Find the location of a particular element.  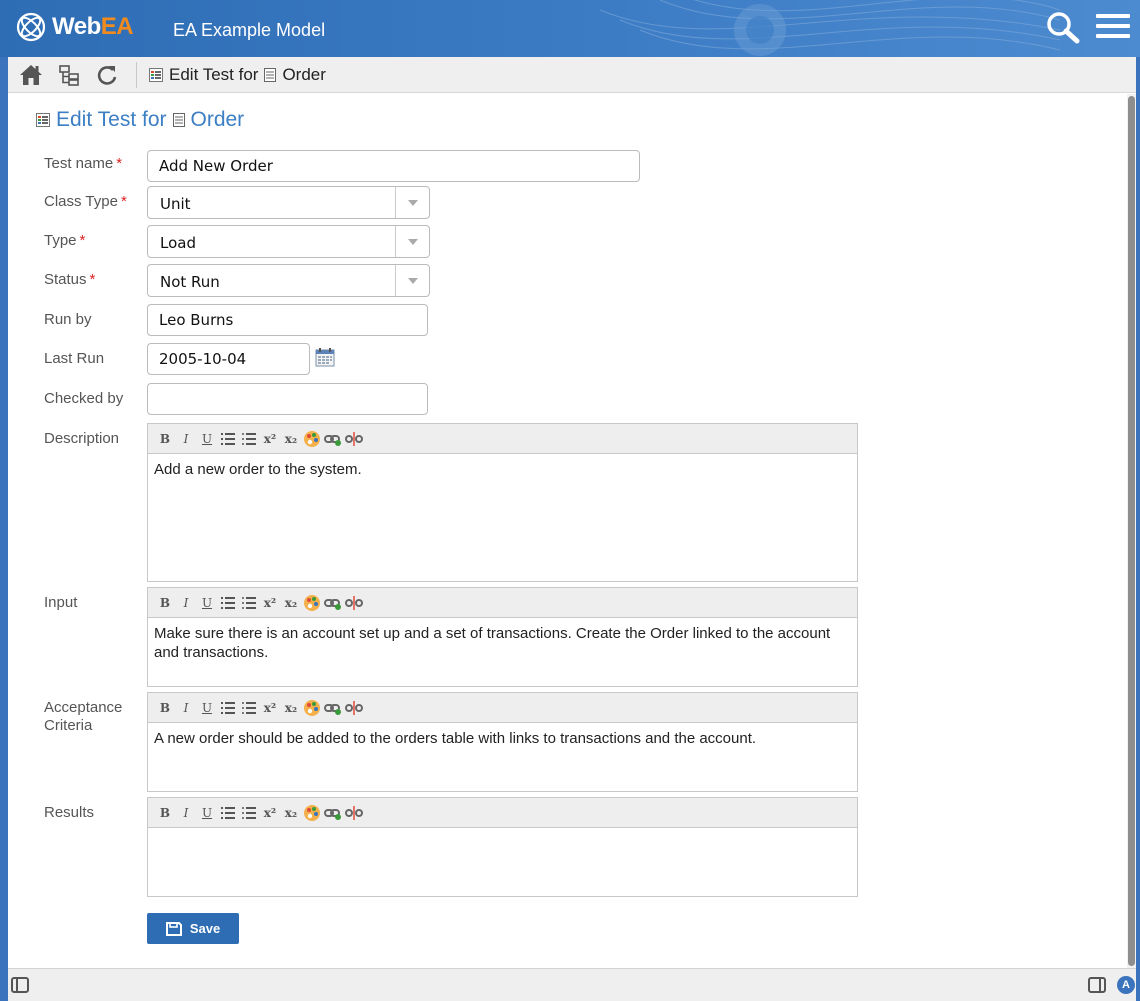

save-button: Save is located at coordinates (193, 928).